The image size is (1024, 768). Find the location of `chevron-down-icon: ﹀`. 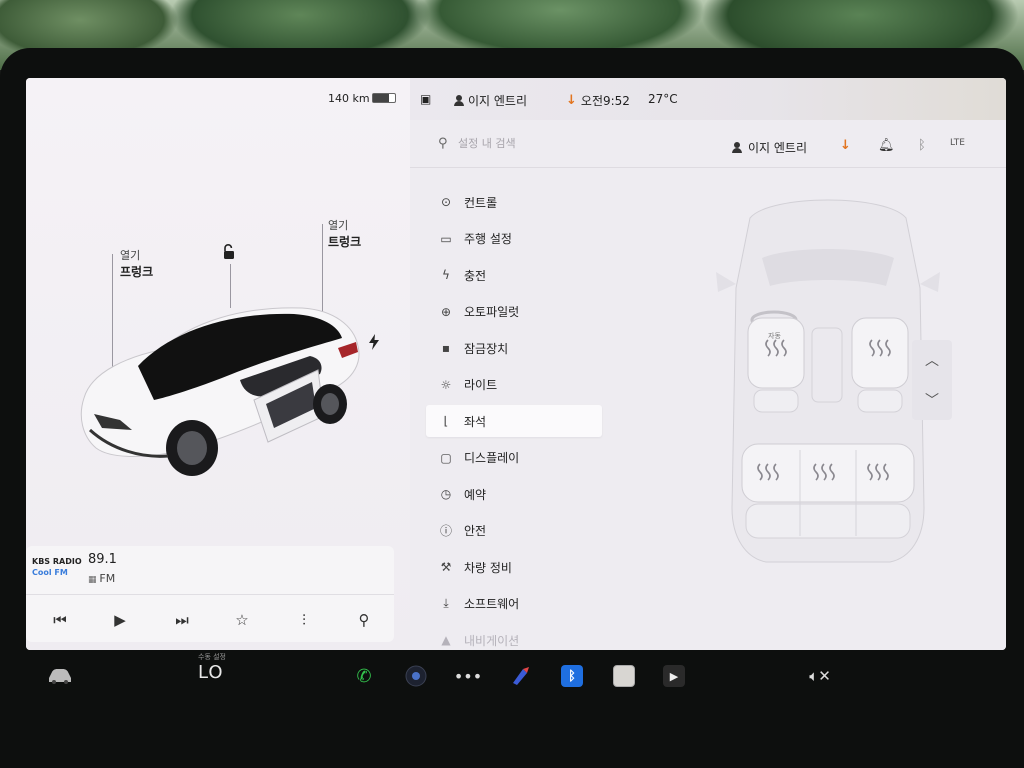

chevron-down-icon: ﹀ is located at coordinates (932, 401).